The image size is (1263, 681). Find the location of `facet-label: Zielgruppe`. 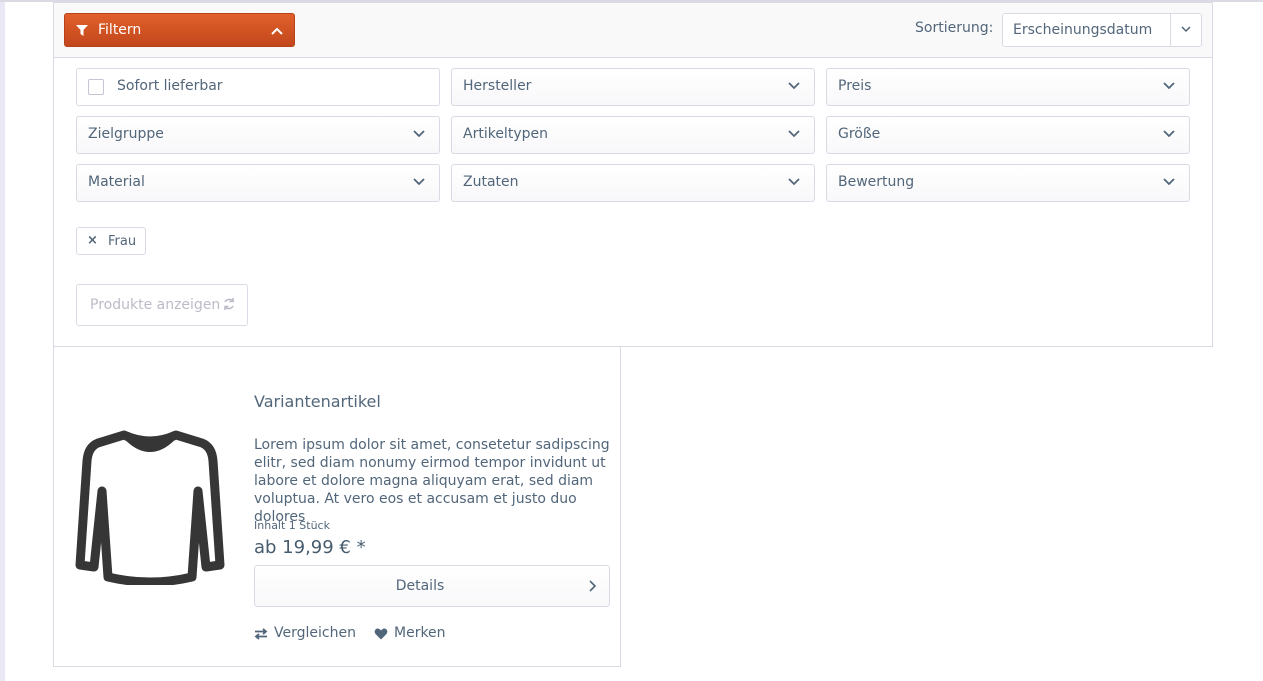

facet-label: Zielgruppe is located at coordinates (126, 134).